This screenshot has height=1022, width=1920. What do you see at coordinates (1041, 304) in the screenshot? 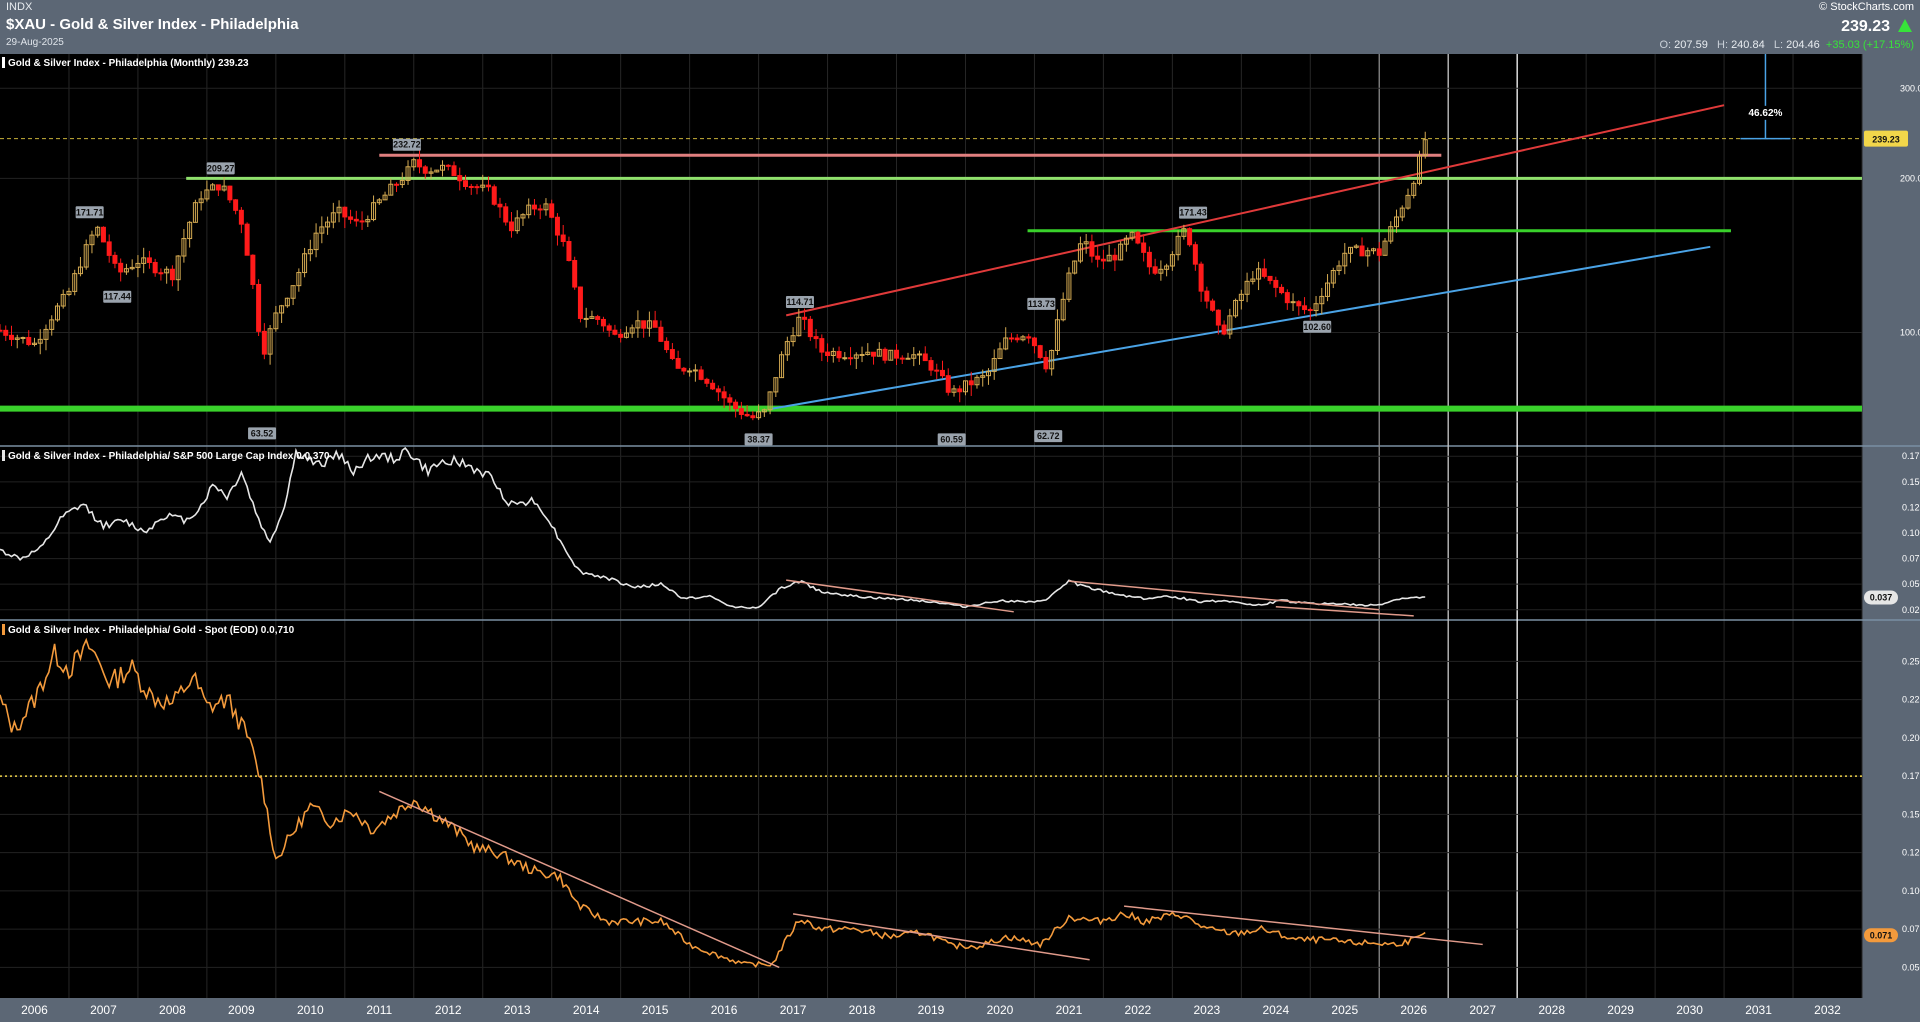
I see `peak-label: 113.73` at bounding box center [1041, 304].